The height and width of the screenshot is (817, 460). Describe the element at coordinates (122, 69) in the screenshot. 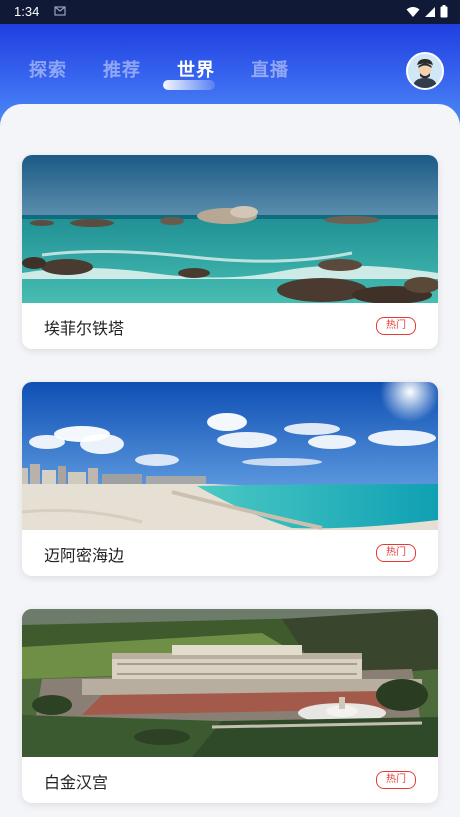

I see `tab-recommend: 推荐` at that location.